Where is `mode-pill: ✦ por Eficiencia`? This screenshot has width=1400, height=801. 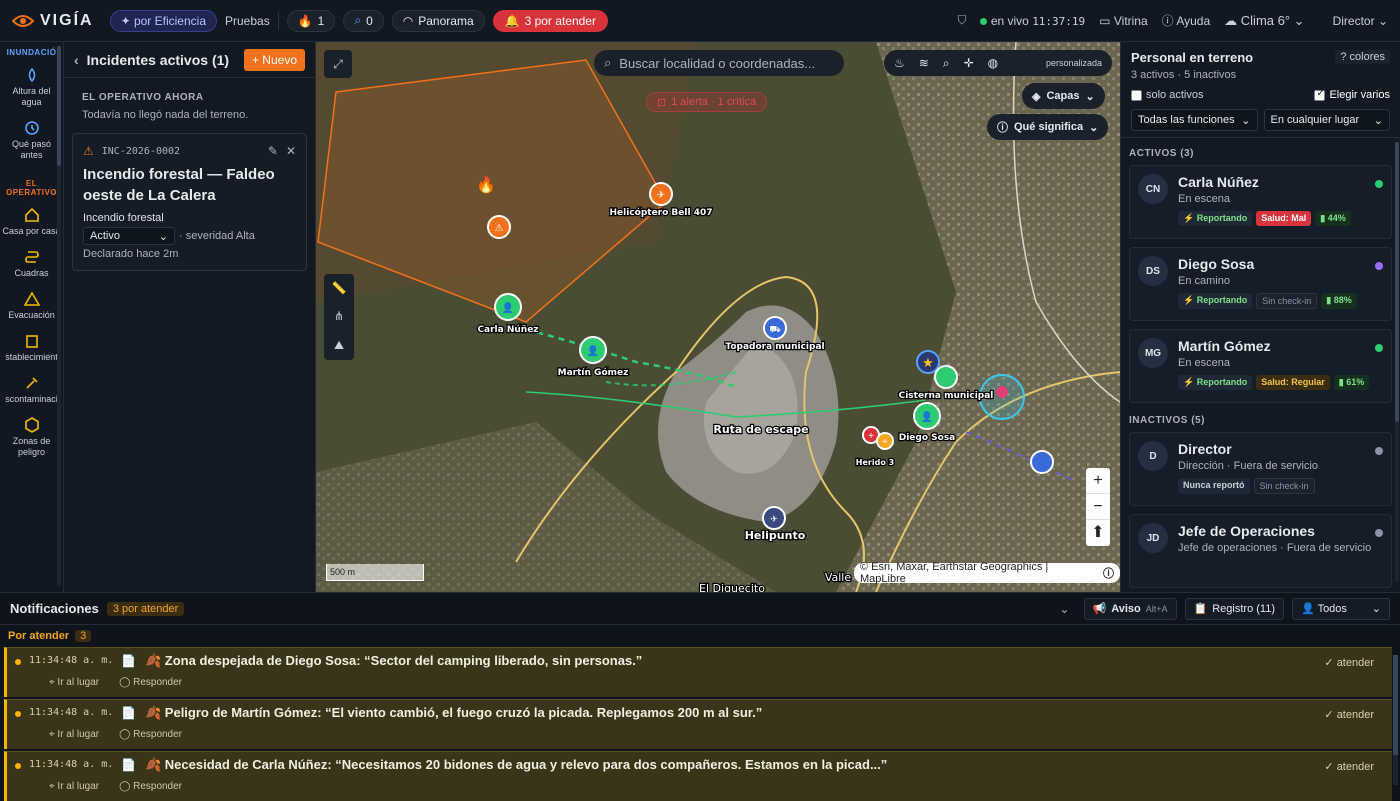 mode-pill: ✦ por Eficiencia is located at coordinates (163, 20).